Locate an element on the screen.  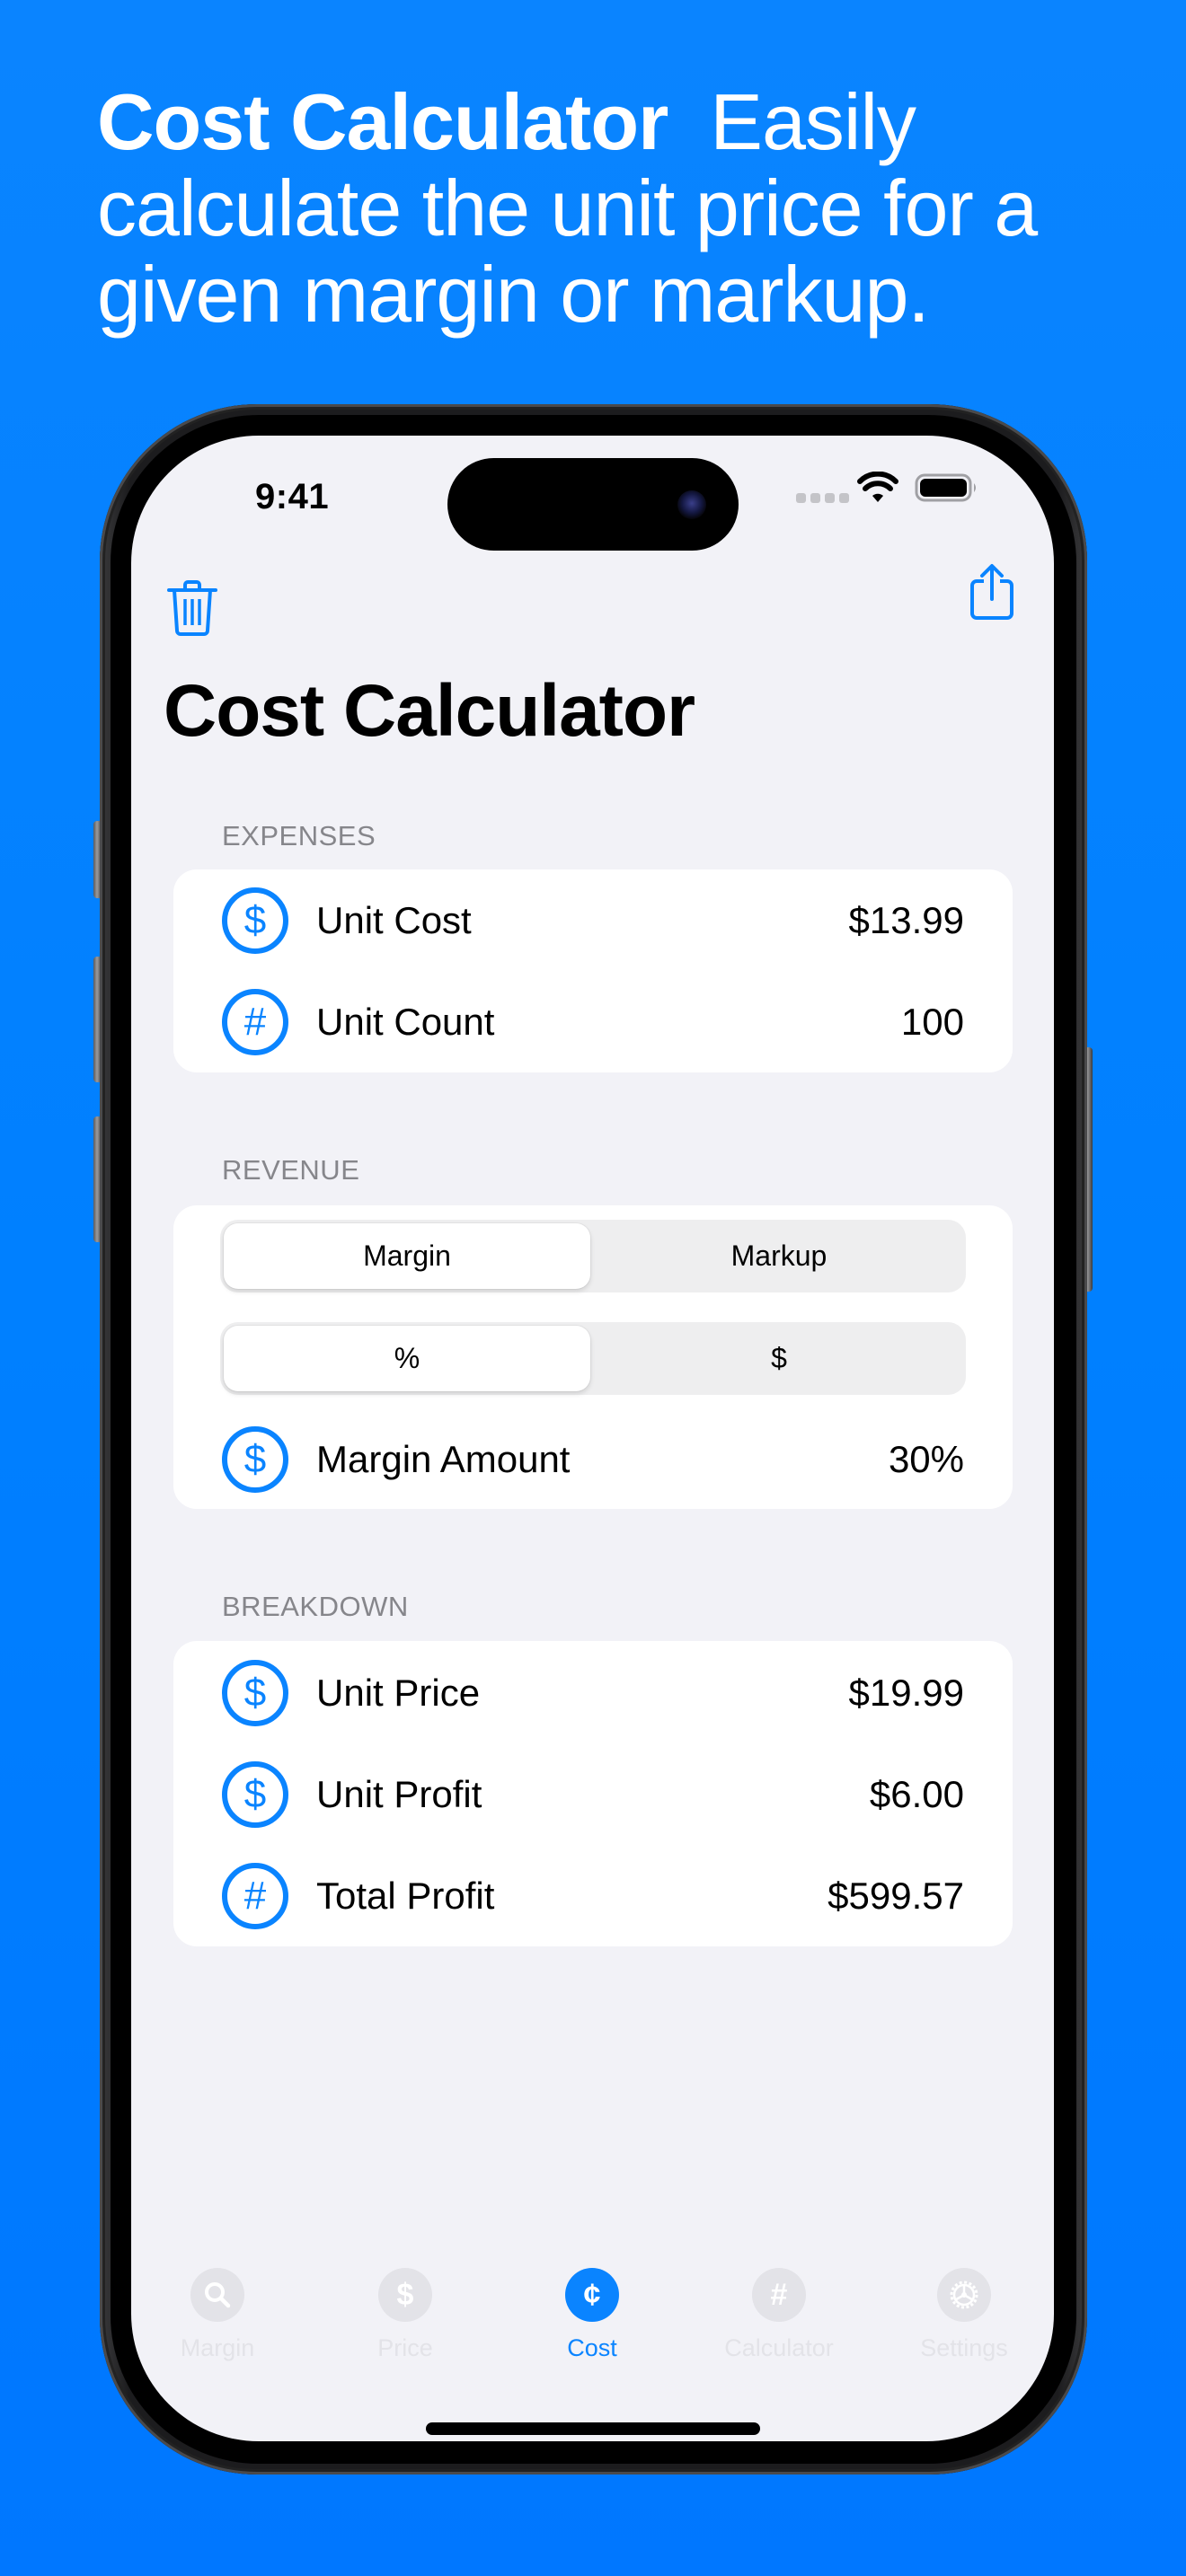
tab-label: Settings is located at coordinates (964, 2347).